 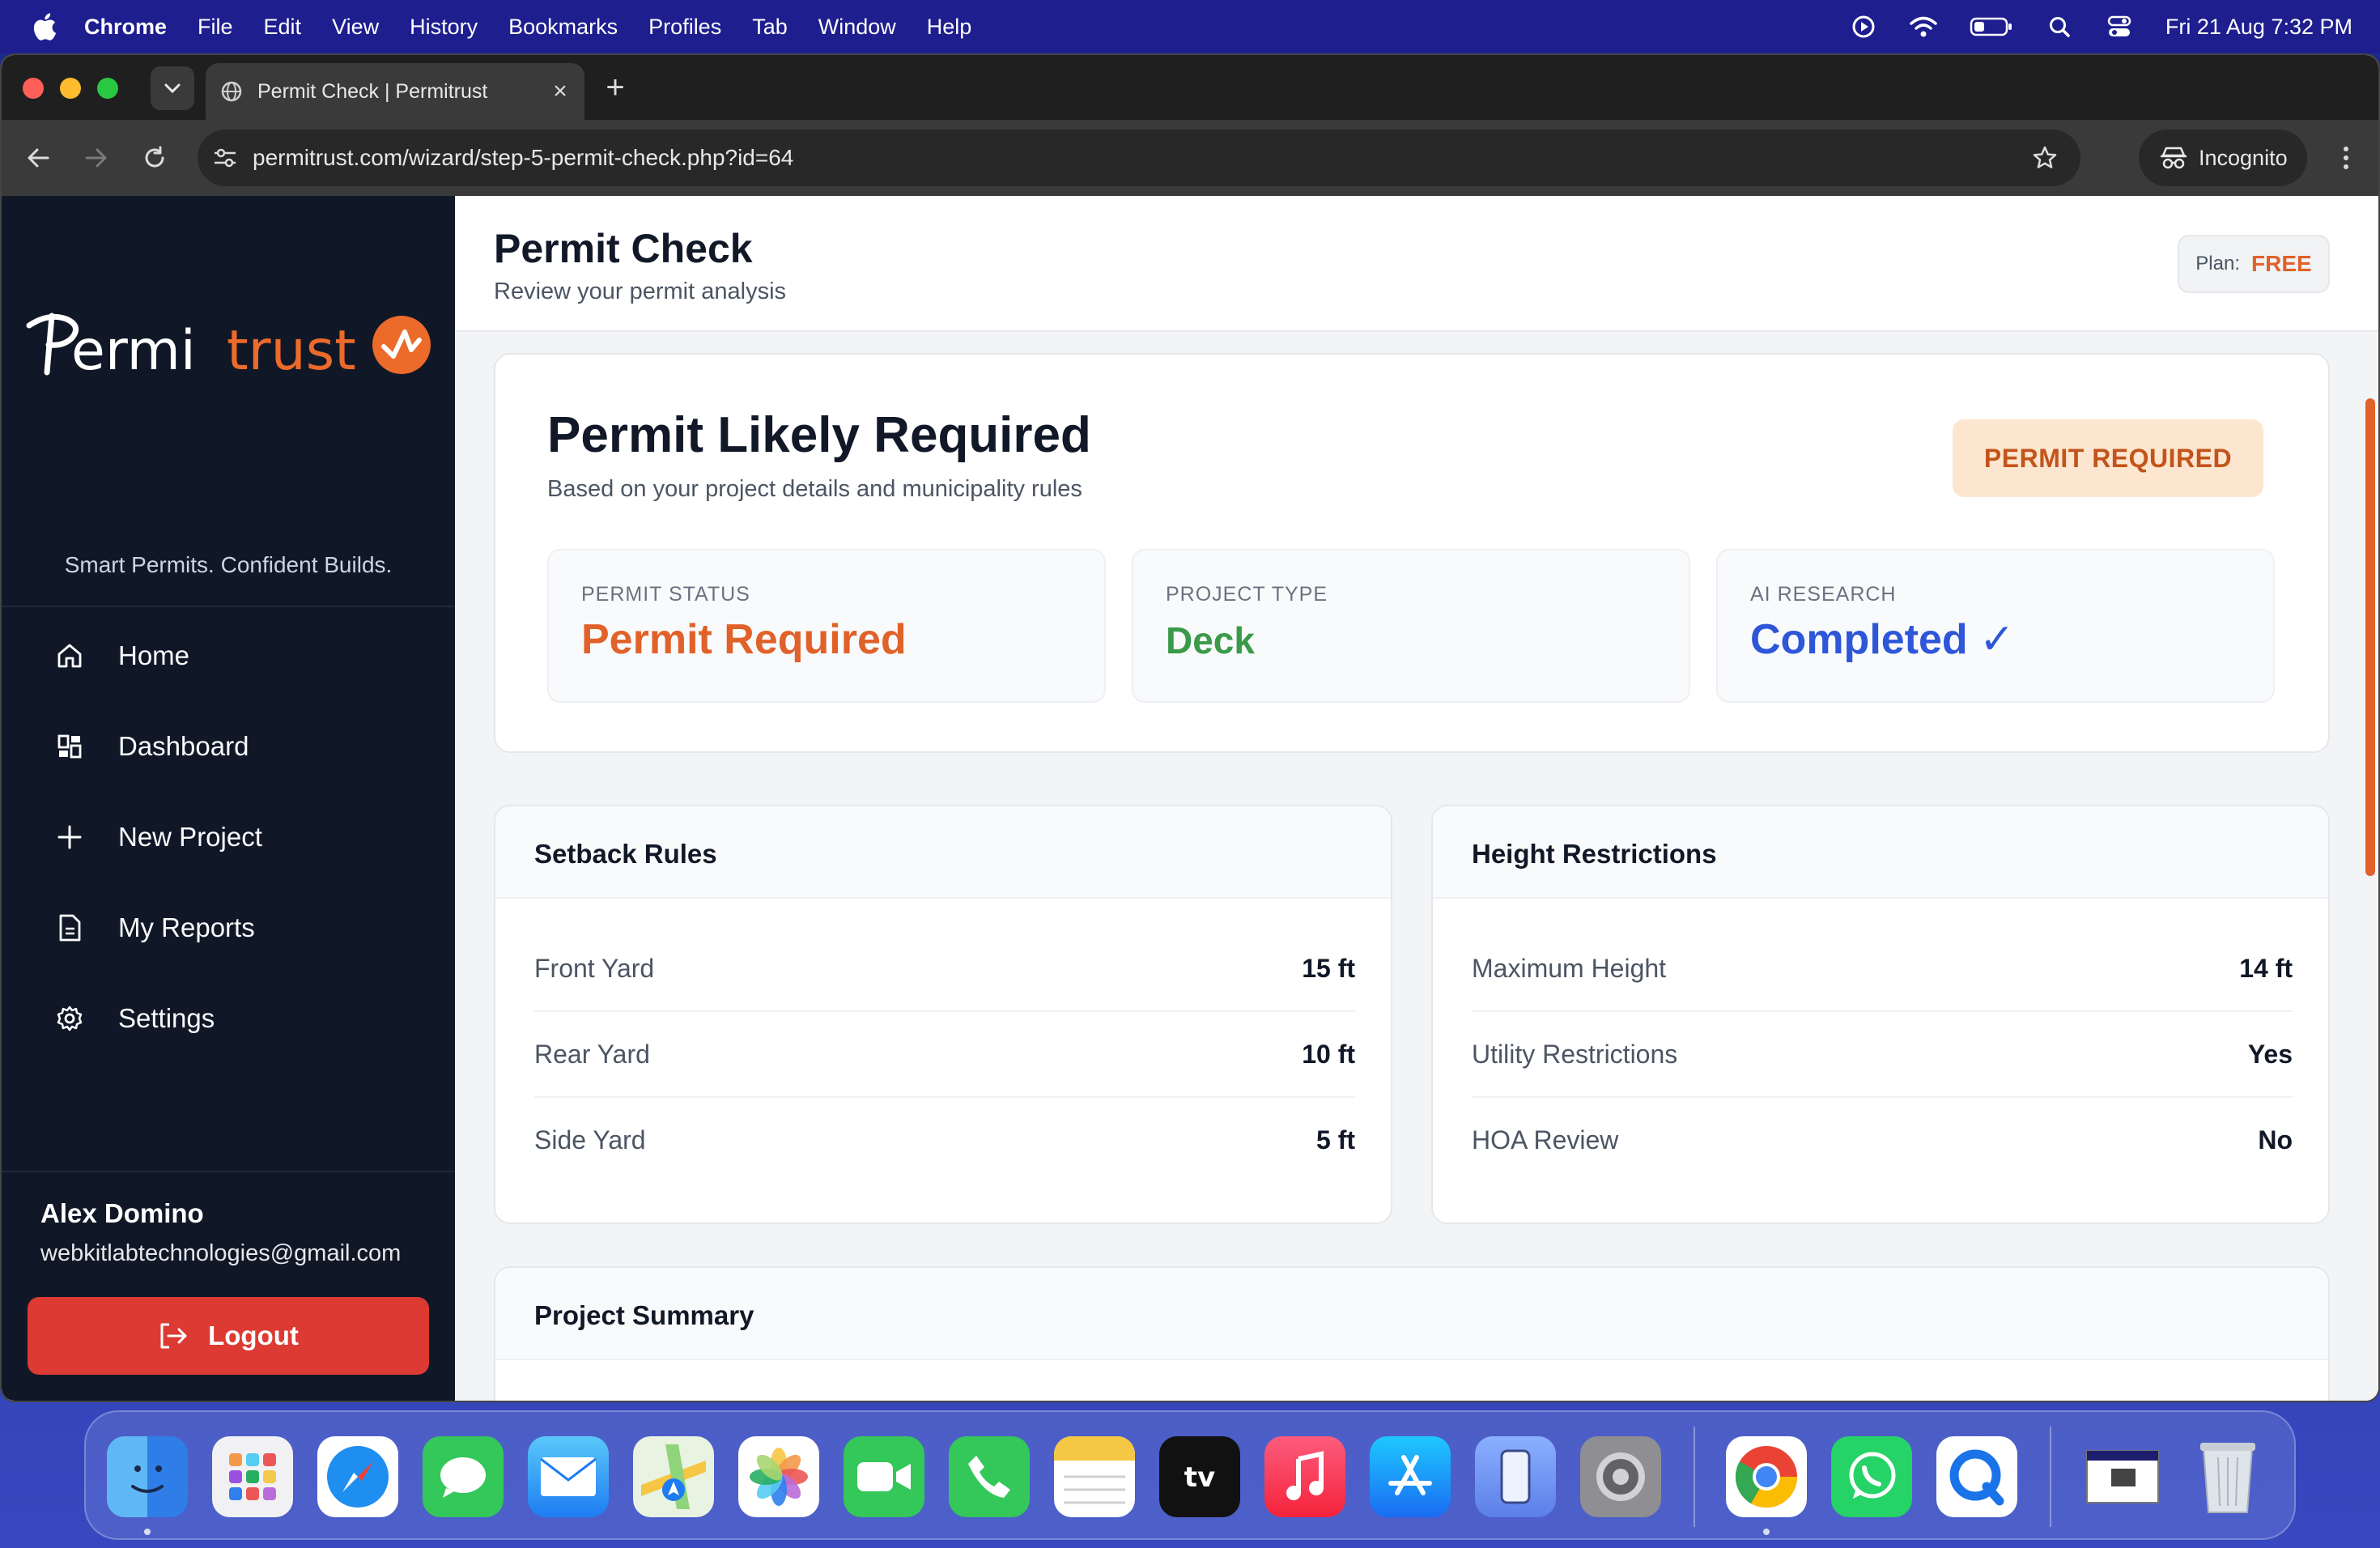 I want to click on screen-record-icon, so click(x=1863, y=27).